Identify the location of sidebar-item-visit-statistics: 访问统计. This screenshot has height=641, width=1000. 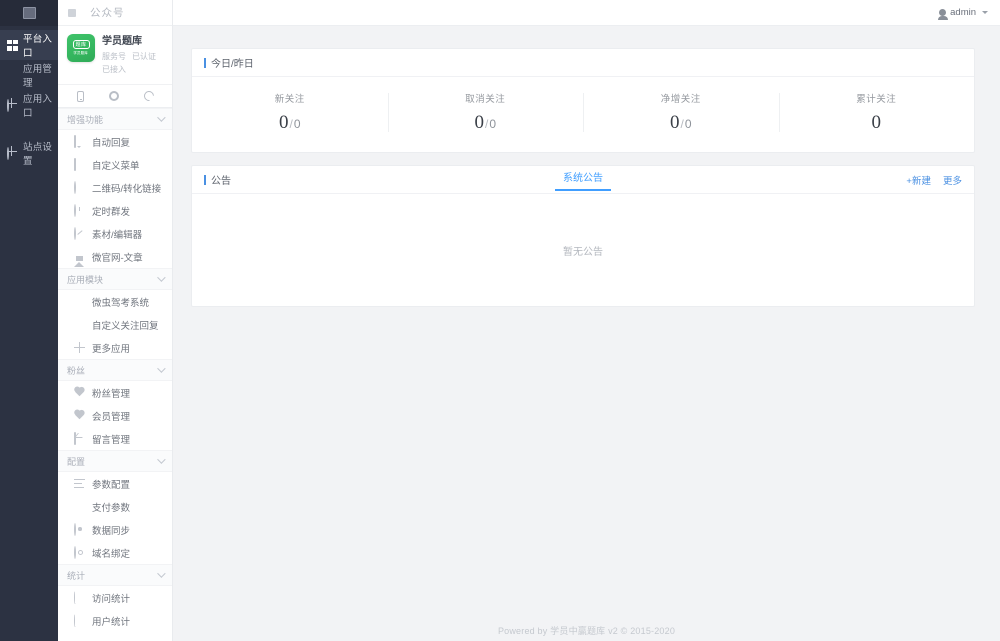
(115, 597).